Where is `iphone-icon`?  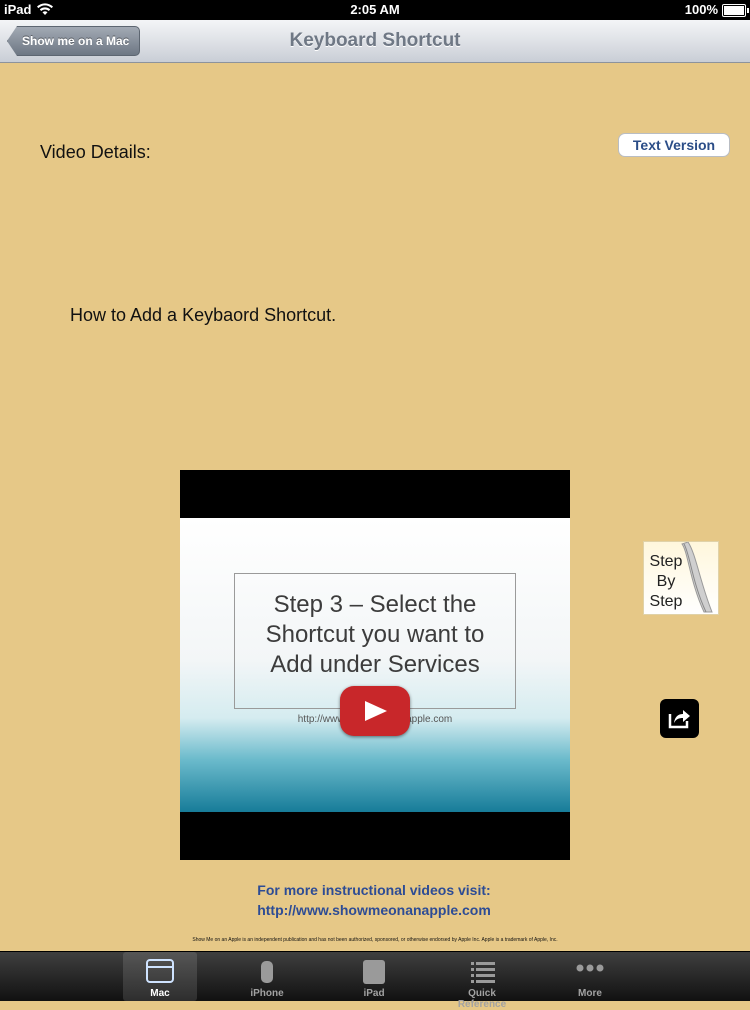
iphone-icon is located at coordinates (267, 972).